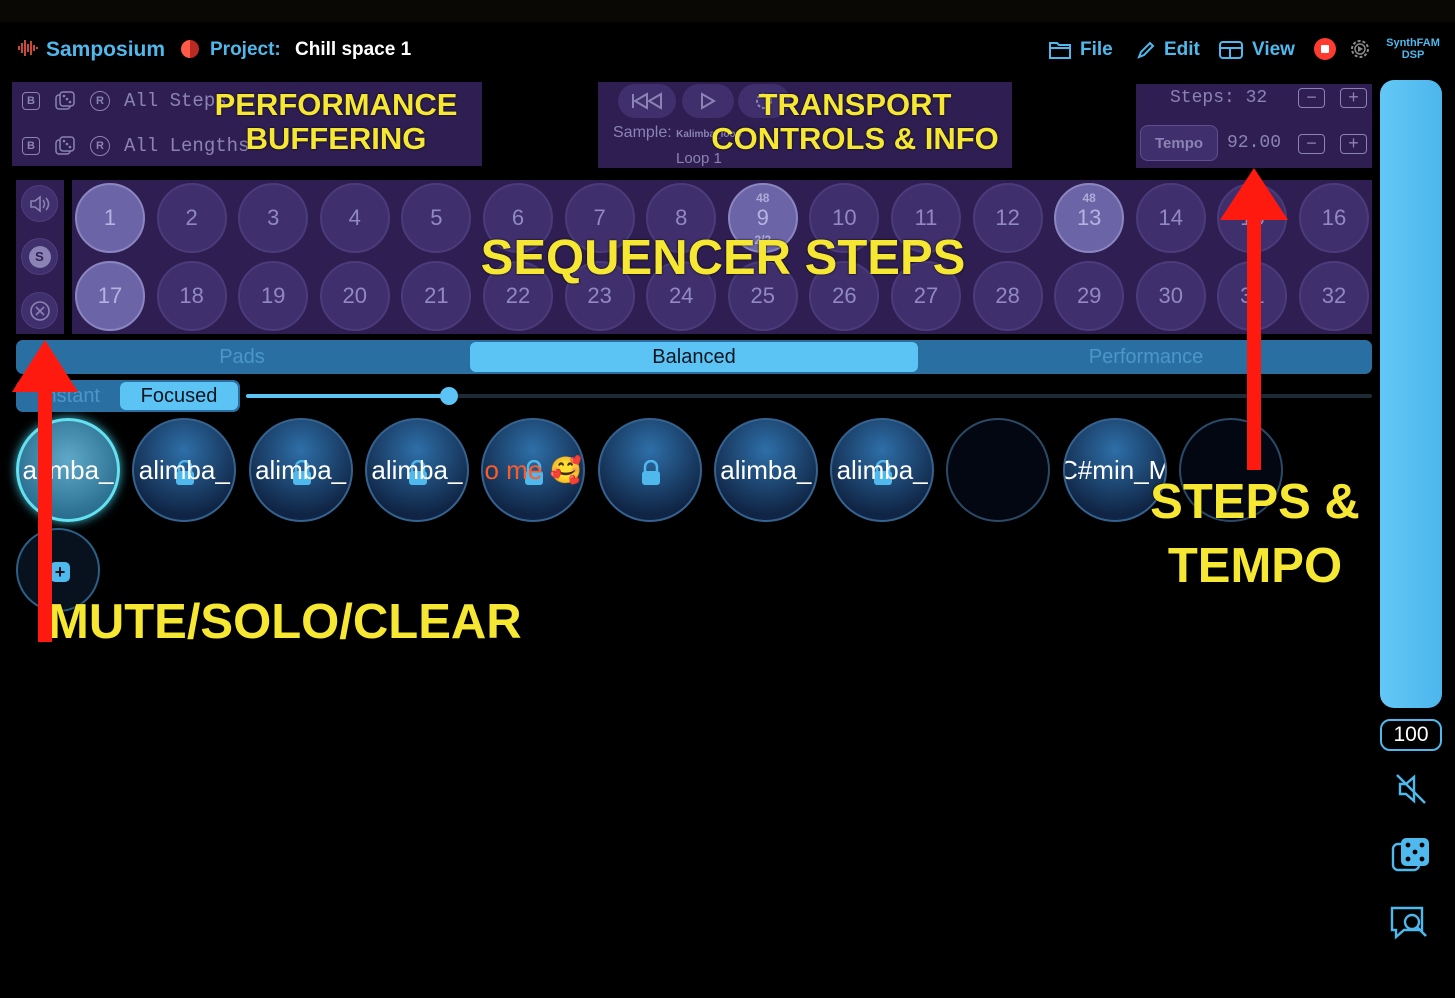  What do you see at coordinates (1411, 789) in the screenshot?
I see `speaker-muted-icon` at bounding box center [1411, 789].